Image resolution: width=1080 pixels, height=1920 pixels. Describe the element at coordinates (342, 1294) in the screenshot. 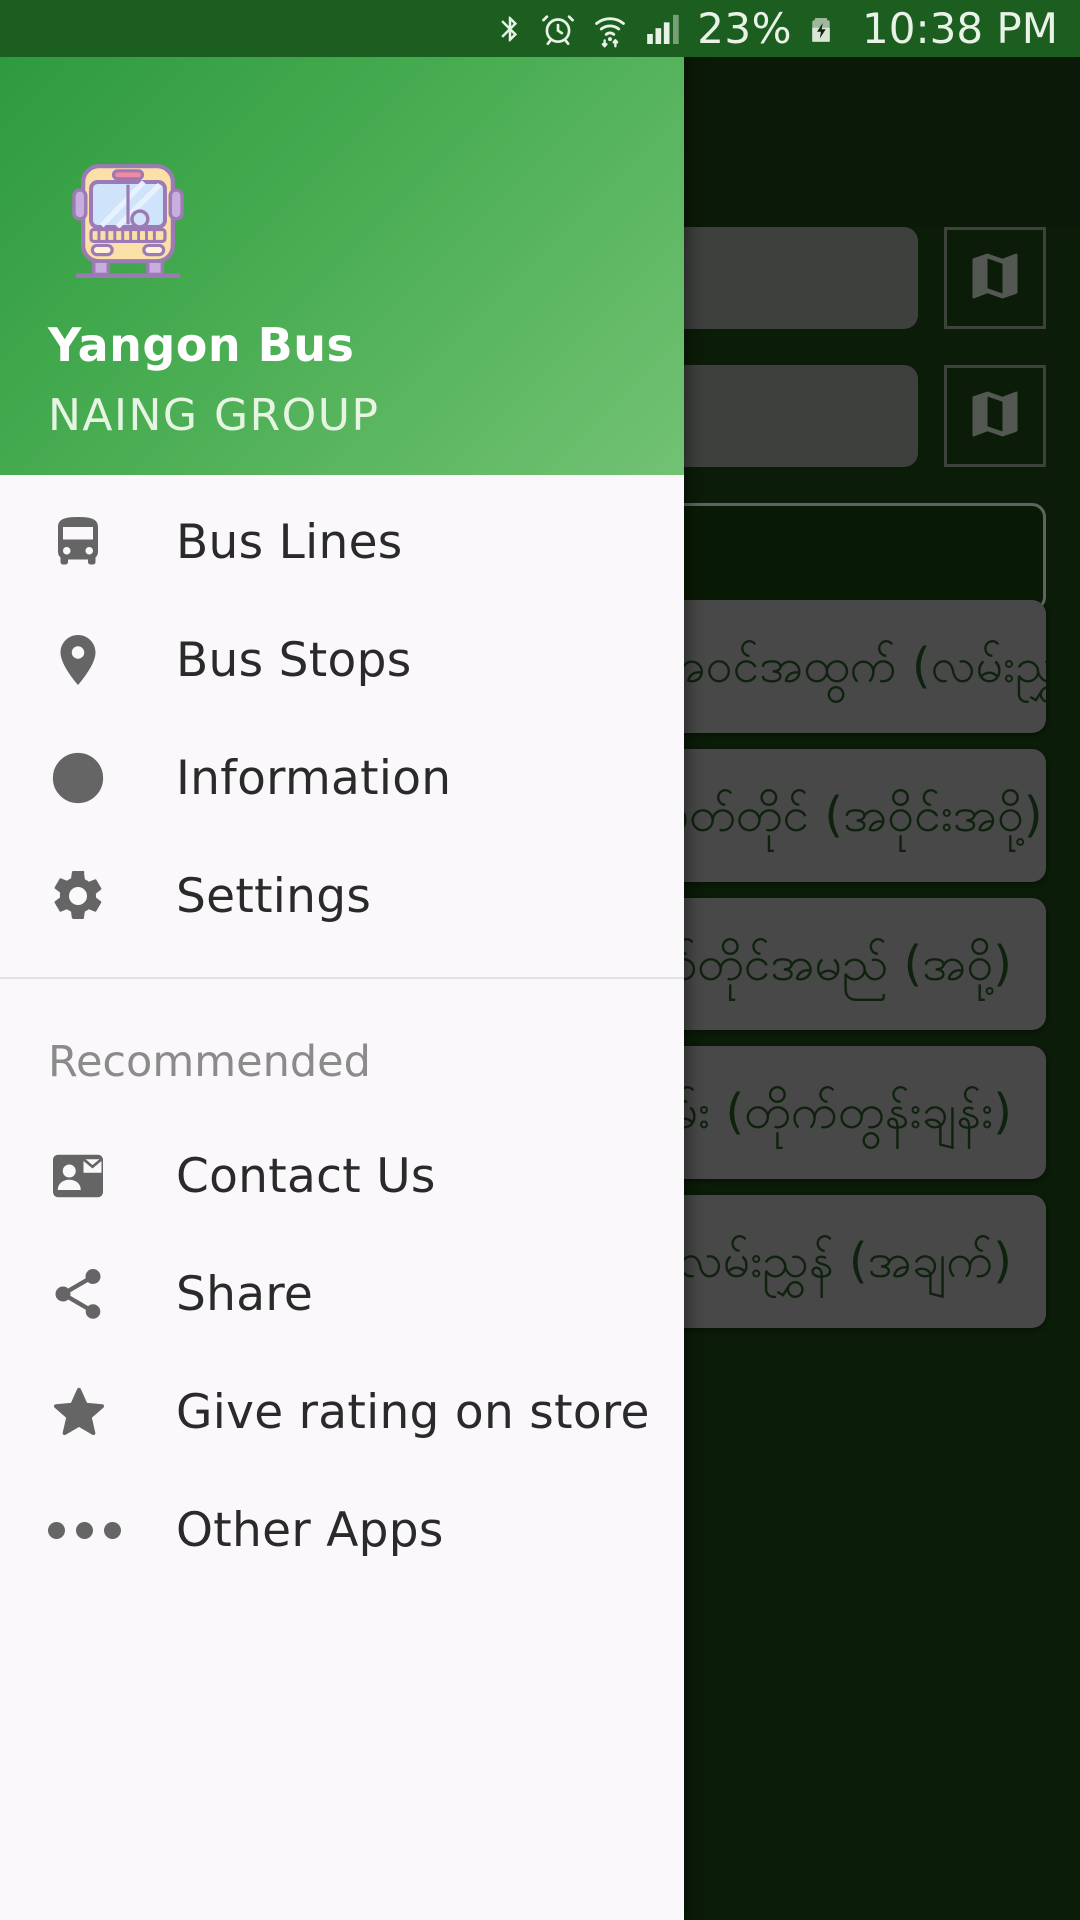

I see `menu-item-share: Share` at that location.